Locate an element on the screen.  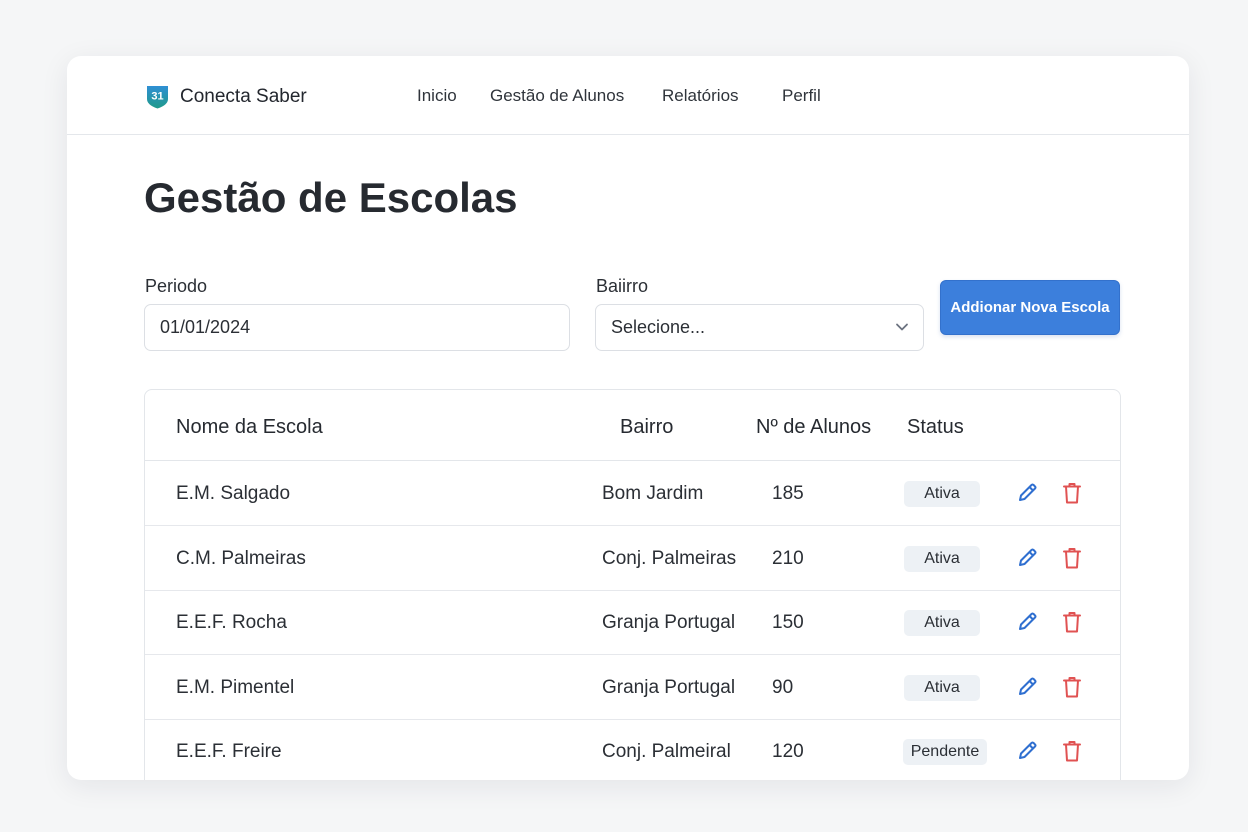
cell-student-count: 120 is located at coordinates (788, 751).